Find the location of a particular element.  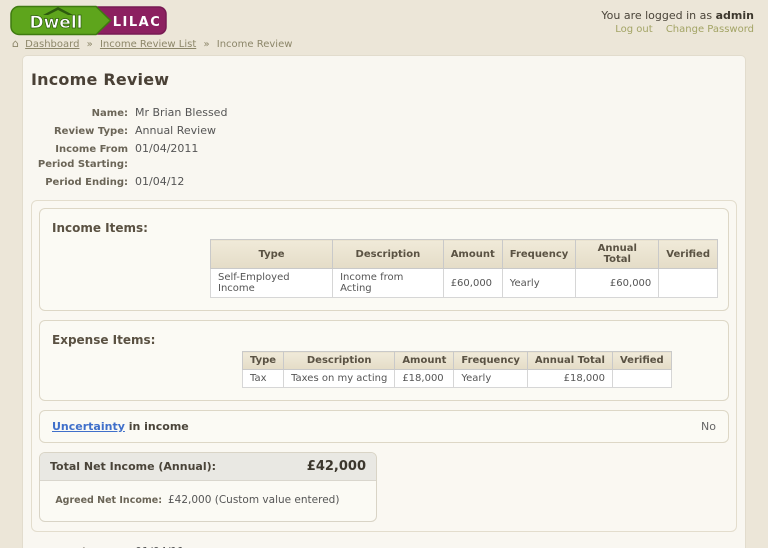

cell-description: Taxes on my acting is located at coordinates (339, 378).